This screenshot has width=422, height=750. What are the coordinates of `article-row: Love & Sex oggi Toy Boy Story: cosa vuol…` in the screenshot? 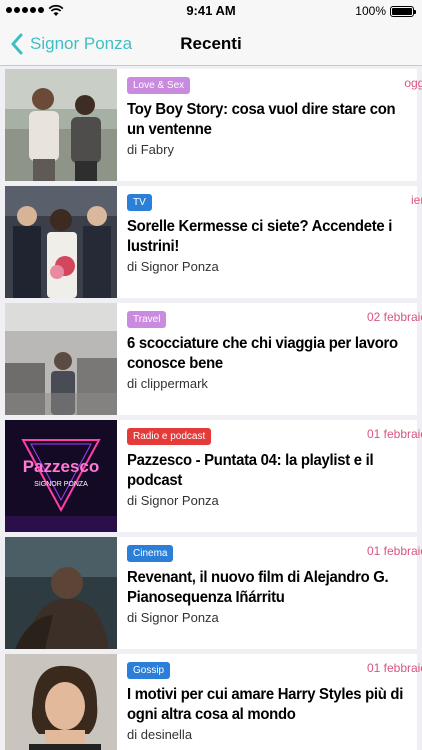 It's located at (213, 125).